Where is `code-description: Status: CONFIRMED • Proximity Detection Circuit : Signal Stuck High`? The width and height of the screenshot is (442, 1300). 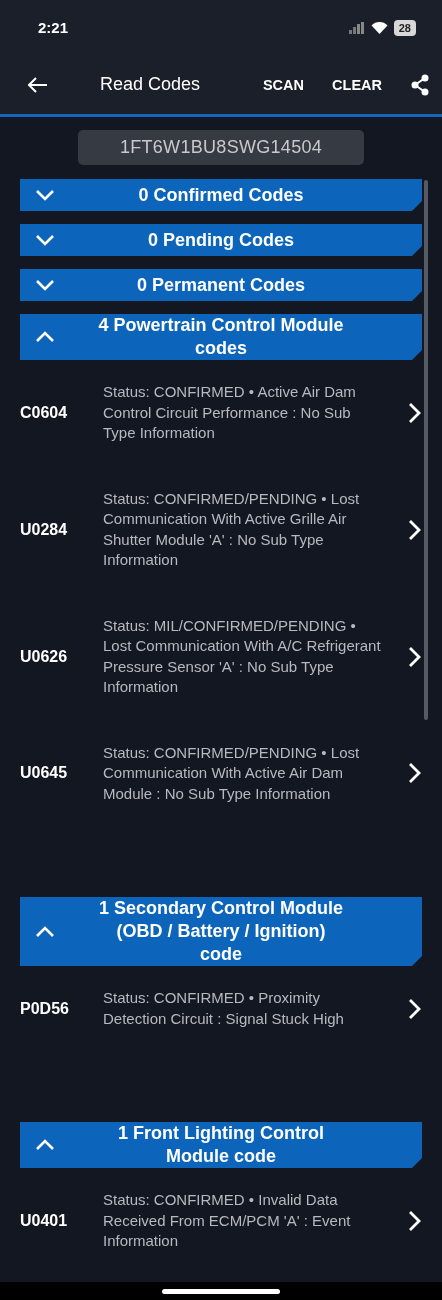
code-description: Status: CONFIRMED • Proximity Detection Circuit : Signal Stuck High is located at coordinates (224, 1008).